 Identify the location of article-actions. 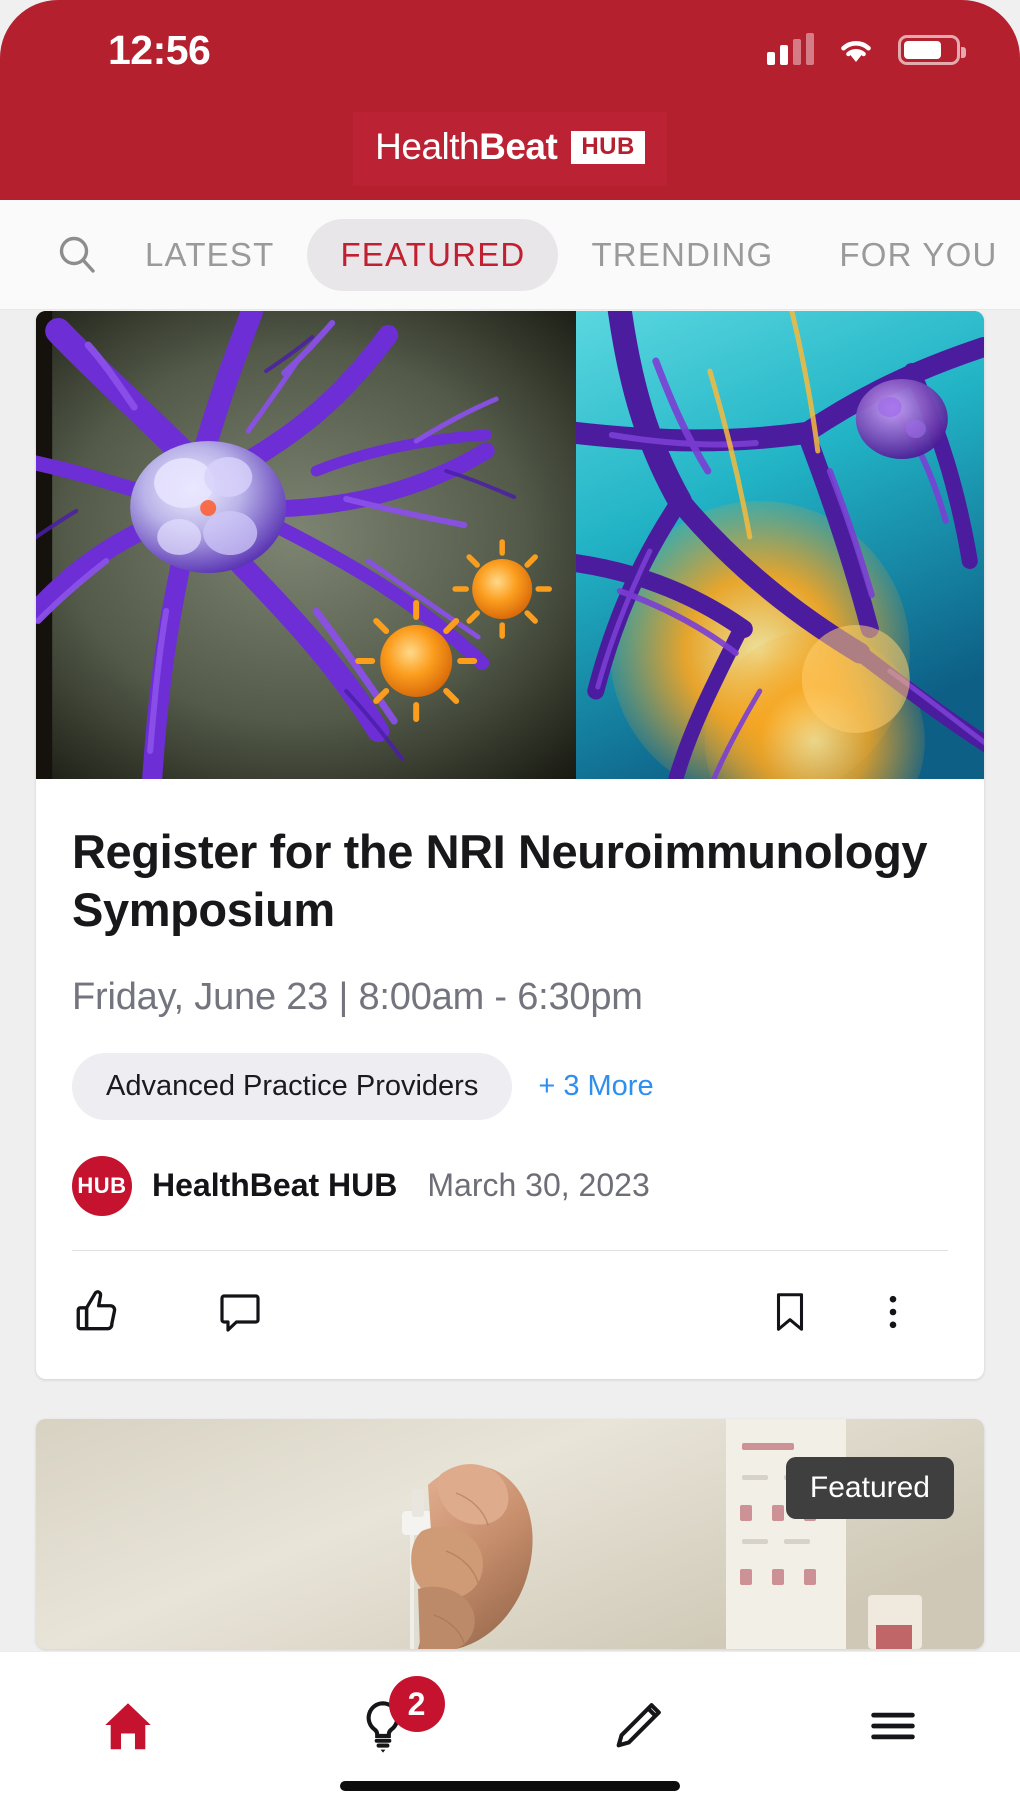
(510, 1315).